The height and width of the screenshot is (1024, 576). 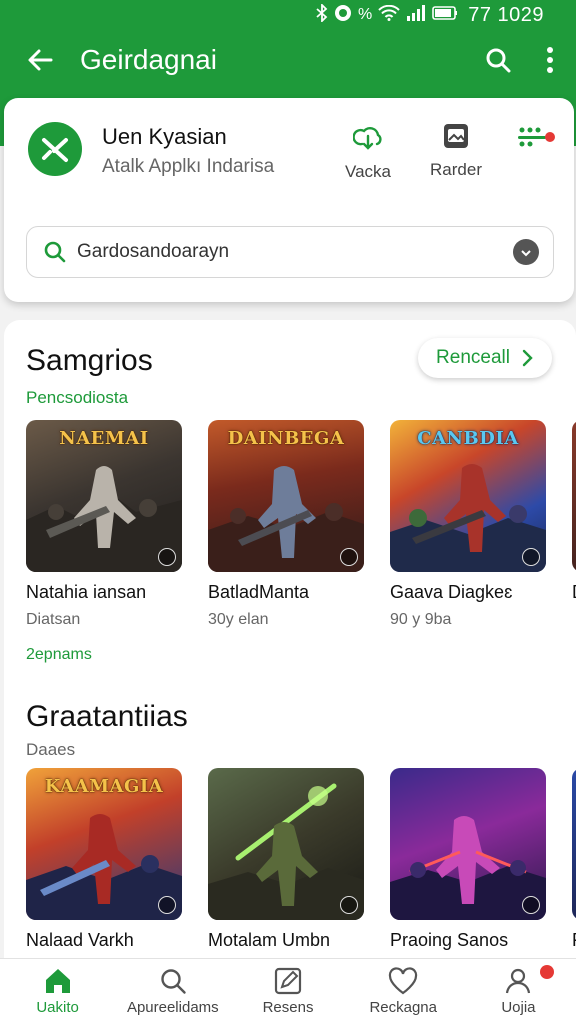 What do you see at coordinates (449, 940) in the screenshot?
I see `game-name: Praoing Sanos` at bounding box center [449, 940].